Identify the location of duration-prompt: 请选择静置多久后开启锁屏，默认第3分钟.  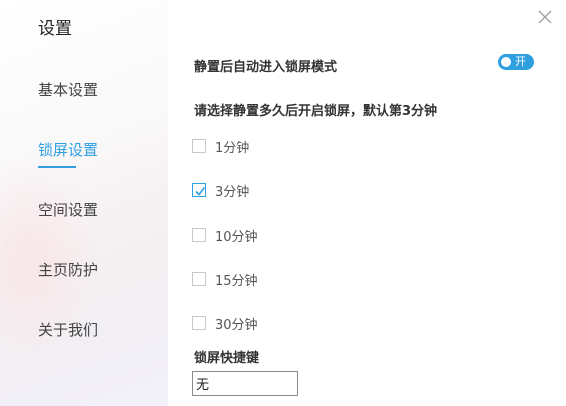
(316, 111).